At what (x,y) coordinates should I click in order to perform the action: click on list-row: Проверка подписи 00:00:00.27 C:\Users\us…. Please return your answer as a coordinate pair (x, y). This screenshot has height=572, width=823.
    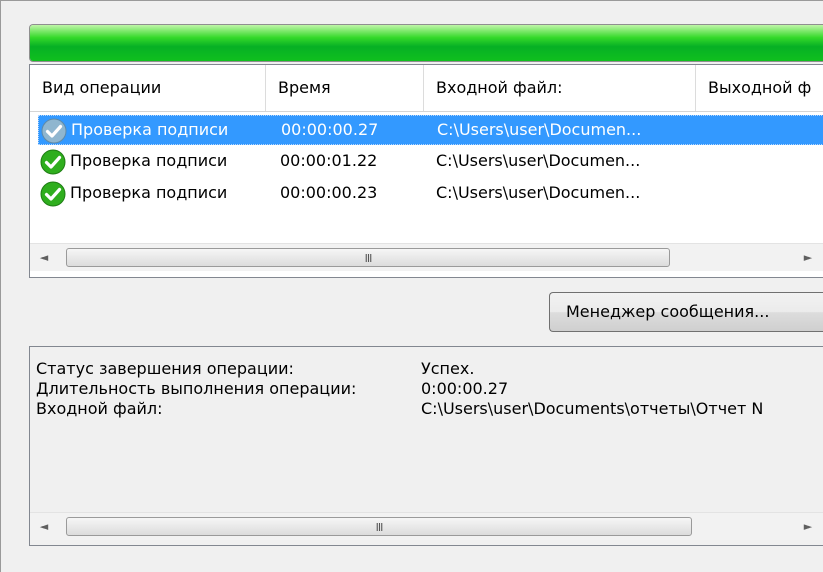
    Looking at the image, I should click on (430, 130).